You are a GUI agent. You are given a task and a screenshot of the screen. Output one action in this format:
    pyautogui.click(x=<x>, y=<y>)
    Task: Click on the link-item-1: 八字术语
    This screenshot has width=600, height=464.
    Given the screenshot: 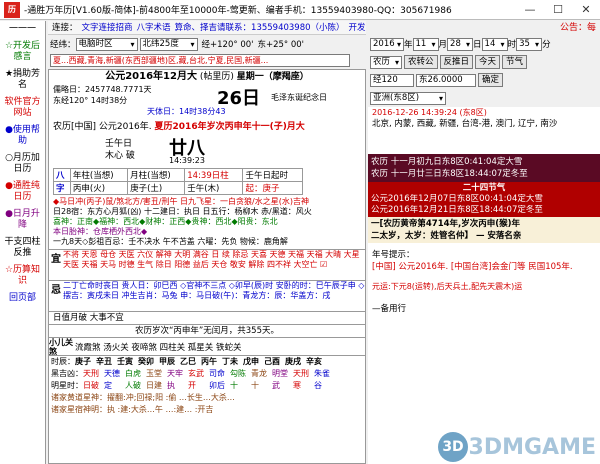 What is the action you would take?
    pyautogui.click(x=154, y=28)
    